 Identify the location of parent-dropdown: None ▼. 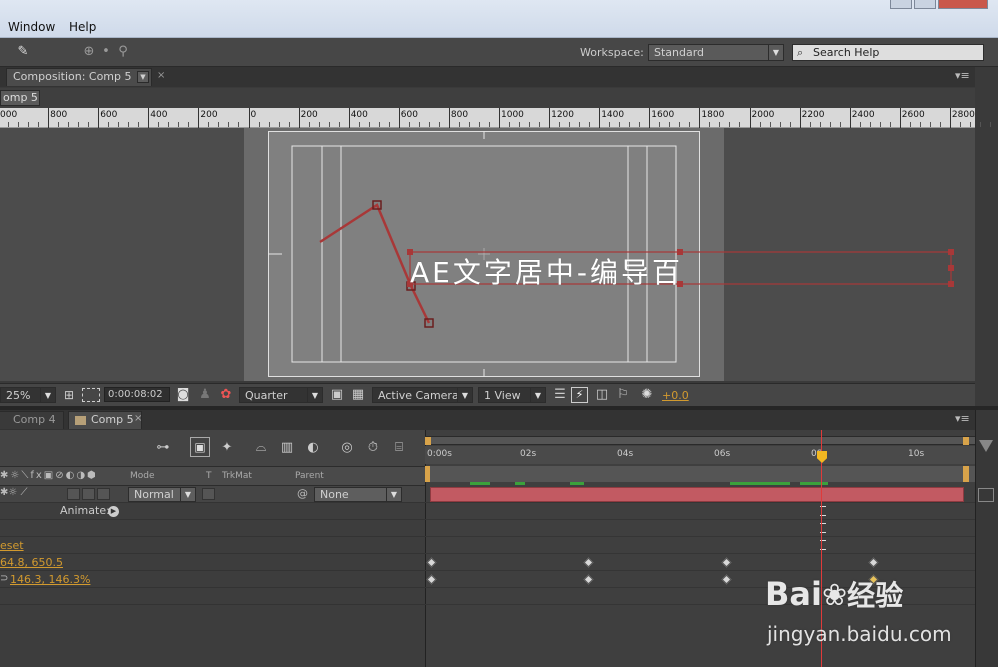
(358, 494).